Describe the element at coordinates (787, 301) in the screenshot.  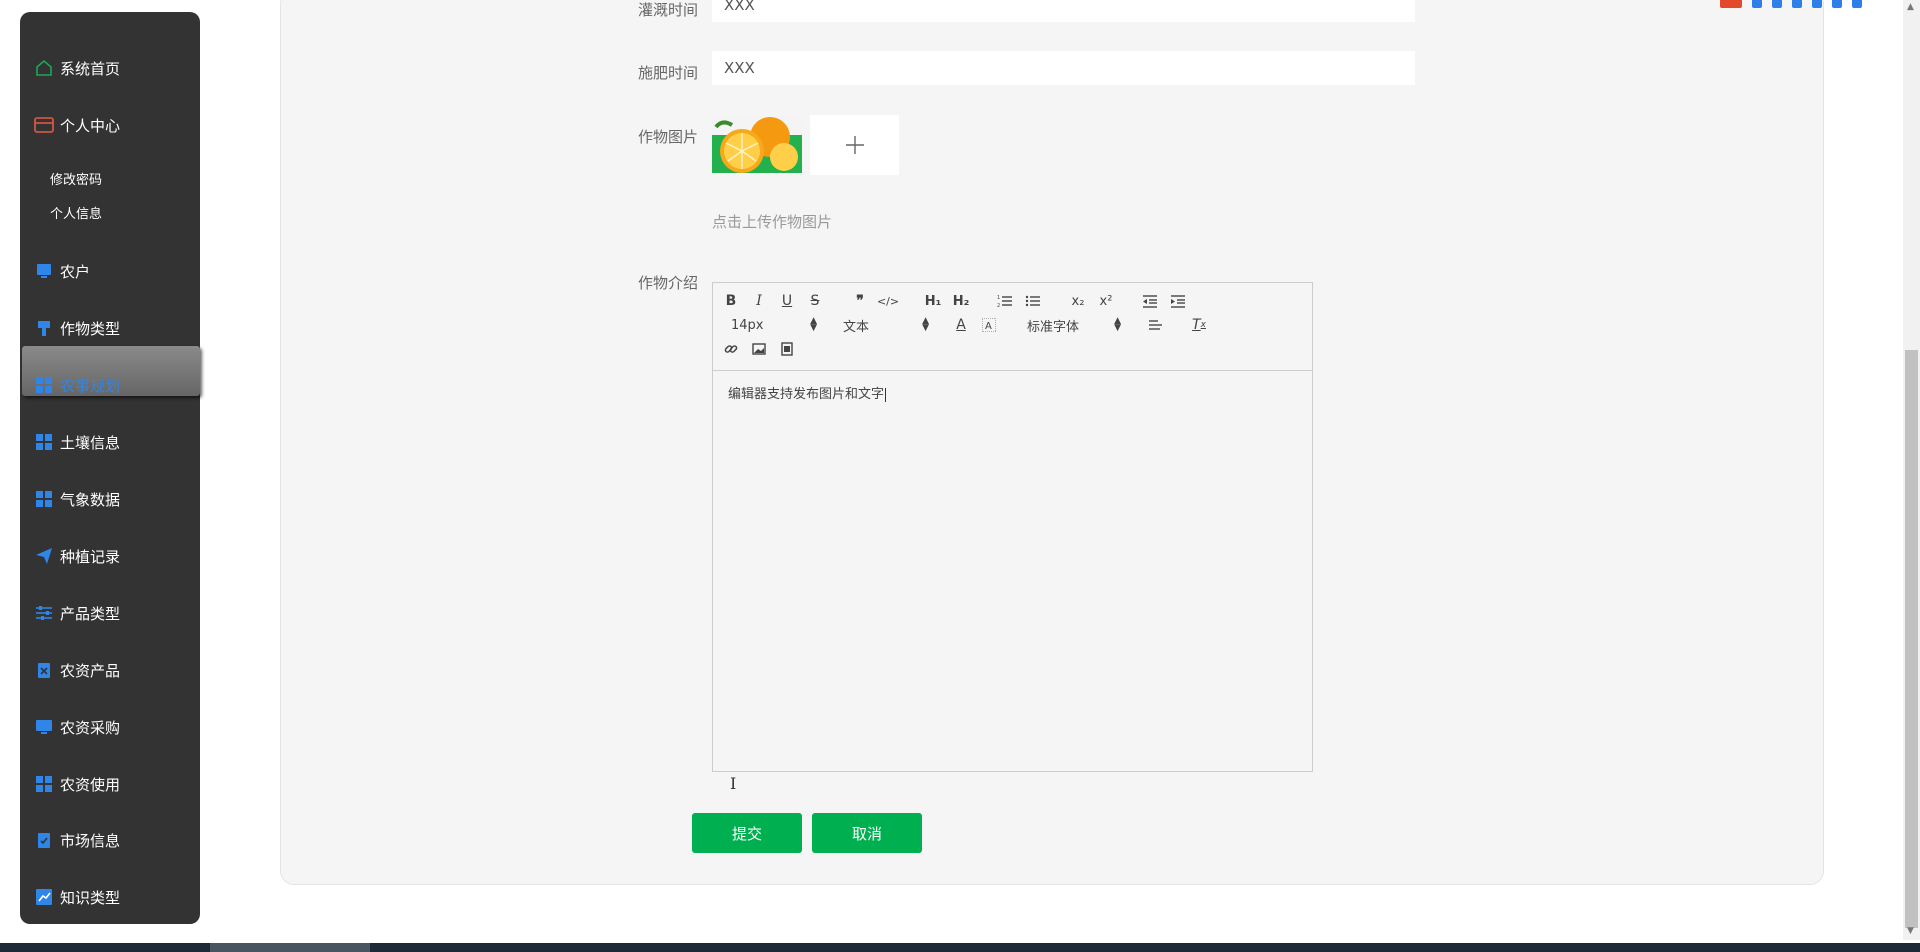
I see `underline-icon: U` at that location.